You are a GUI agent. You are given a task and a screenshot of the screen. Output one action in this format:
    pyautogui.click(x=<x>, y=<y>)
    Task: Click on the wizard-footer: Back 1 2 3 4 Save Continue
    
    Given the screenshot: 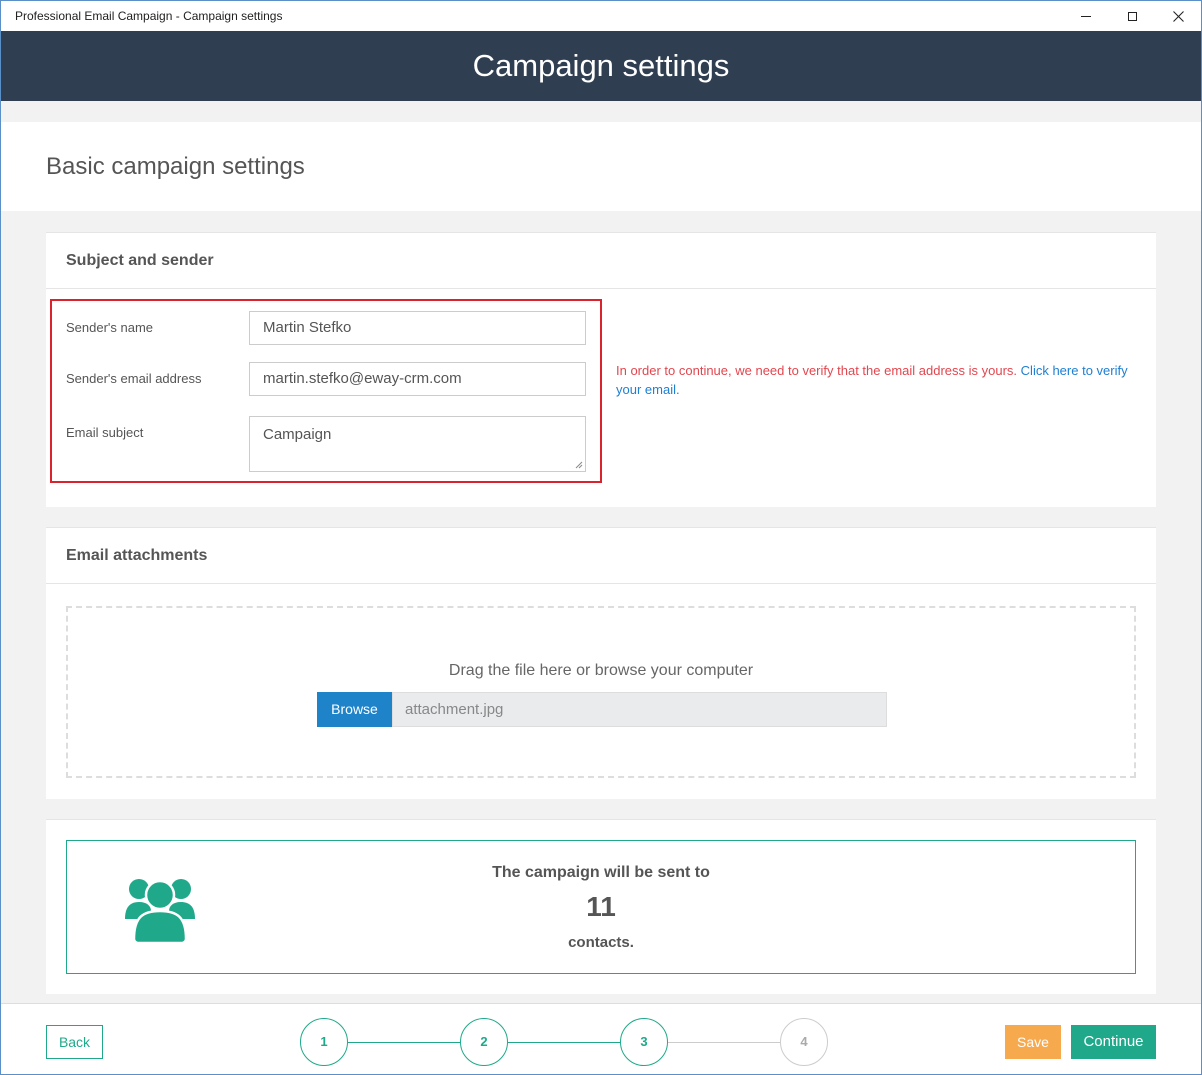 What is the action you would take?
    pyautogui.click(x=601, y=1038)
    